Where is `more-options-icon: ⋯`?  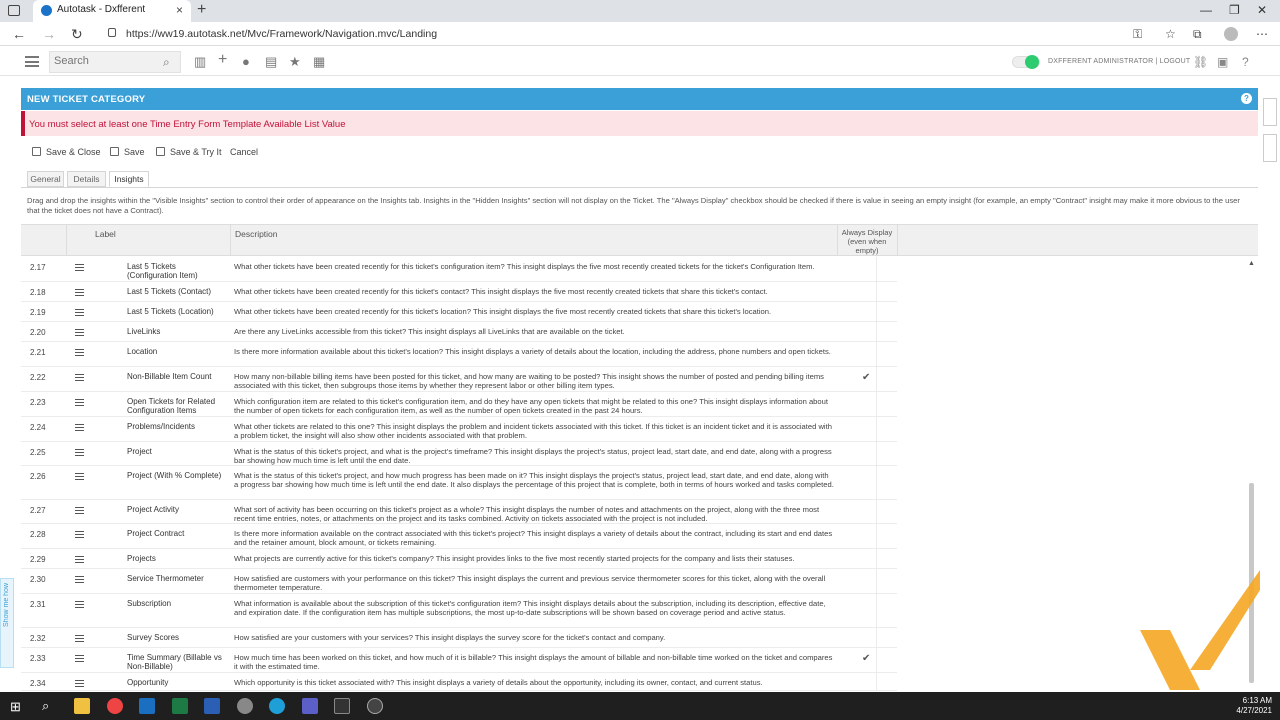 more-options-icon: ⋯ is located at coordinates (1262, 34).